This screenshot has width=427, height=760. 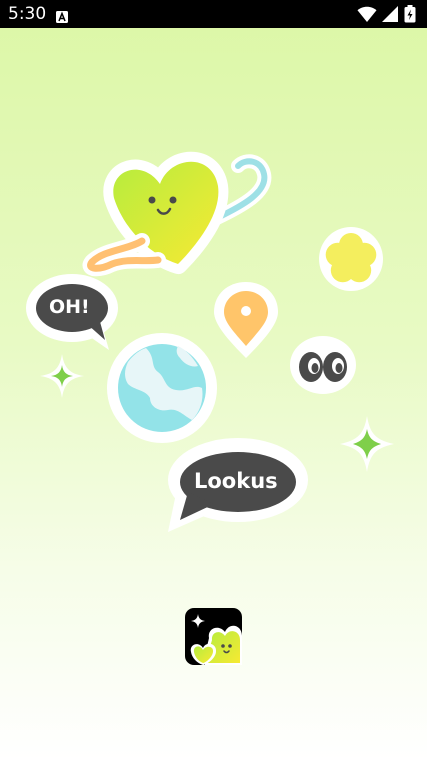 I want to click on status-time: 5:30, so click(x=27, y=14).